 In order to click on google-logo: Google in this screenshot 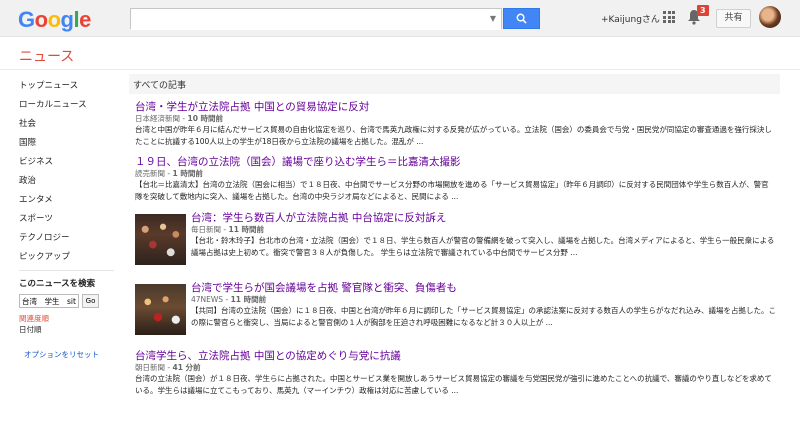, I will do `click(54, 20)`.